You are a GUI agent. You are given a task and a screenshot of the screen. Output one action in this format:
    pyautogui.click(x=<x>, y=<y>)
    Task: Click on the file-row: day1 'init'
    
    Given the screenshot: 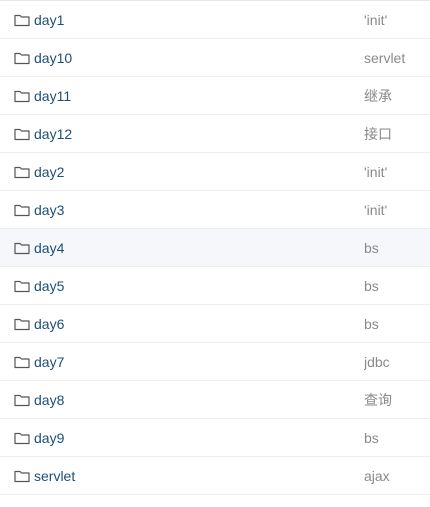 What is the action you would take?
    pyautogui.click(x=215, y=20)
    